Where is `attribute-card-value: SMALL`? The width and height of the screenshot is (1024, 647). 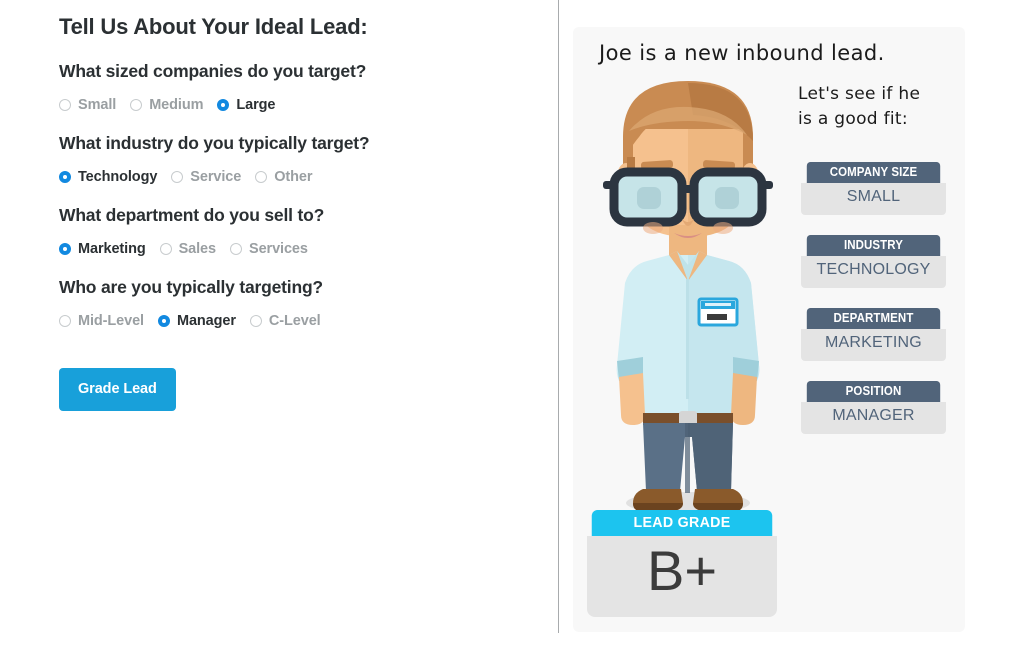
attribute-card-value: SMALL is located at coordinates (873, 199).